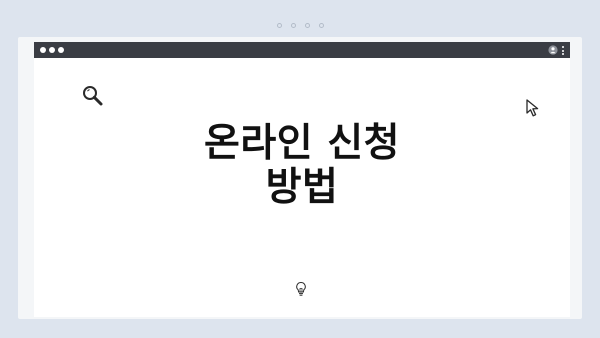 The width and height of the screenshot is (600, 338). Describe the element at coordinates (553, 50) in the screenshot. I see `user-icon` at that location.